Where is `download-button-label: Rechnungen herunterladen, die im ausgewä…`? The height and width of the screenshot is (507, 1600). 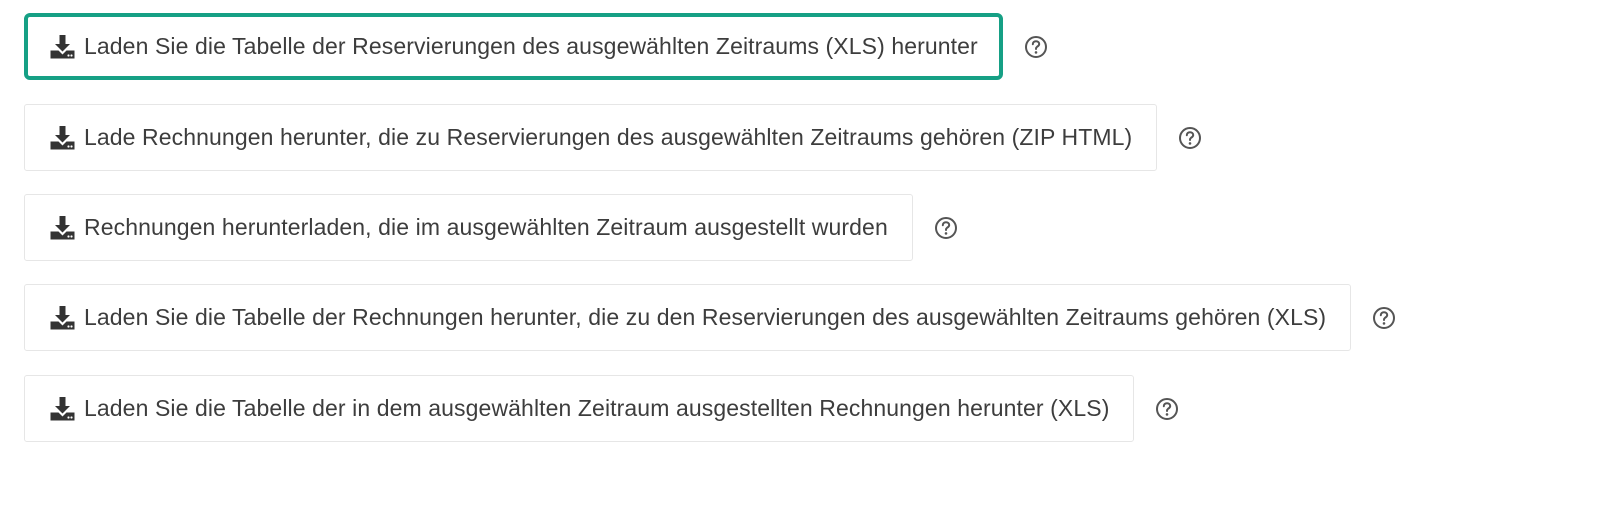 download-button-label: Rechnungen herunterladen, die im ausgewä… is located at coordinates (486, 227).